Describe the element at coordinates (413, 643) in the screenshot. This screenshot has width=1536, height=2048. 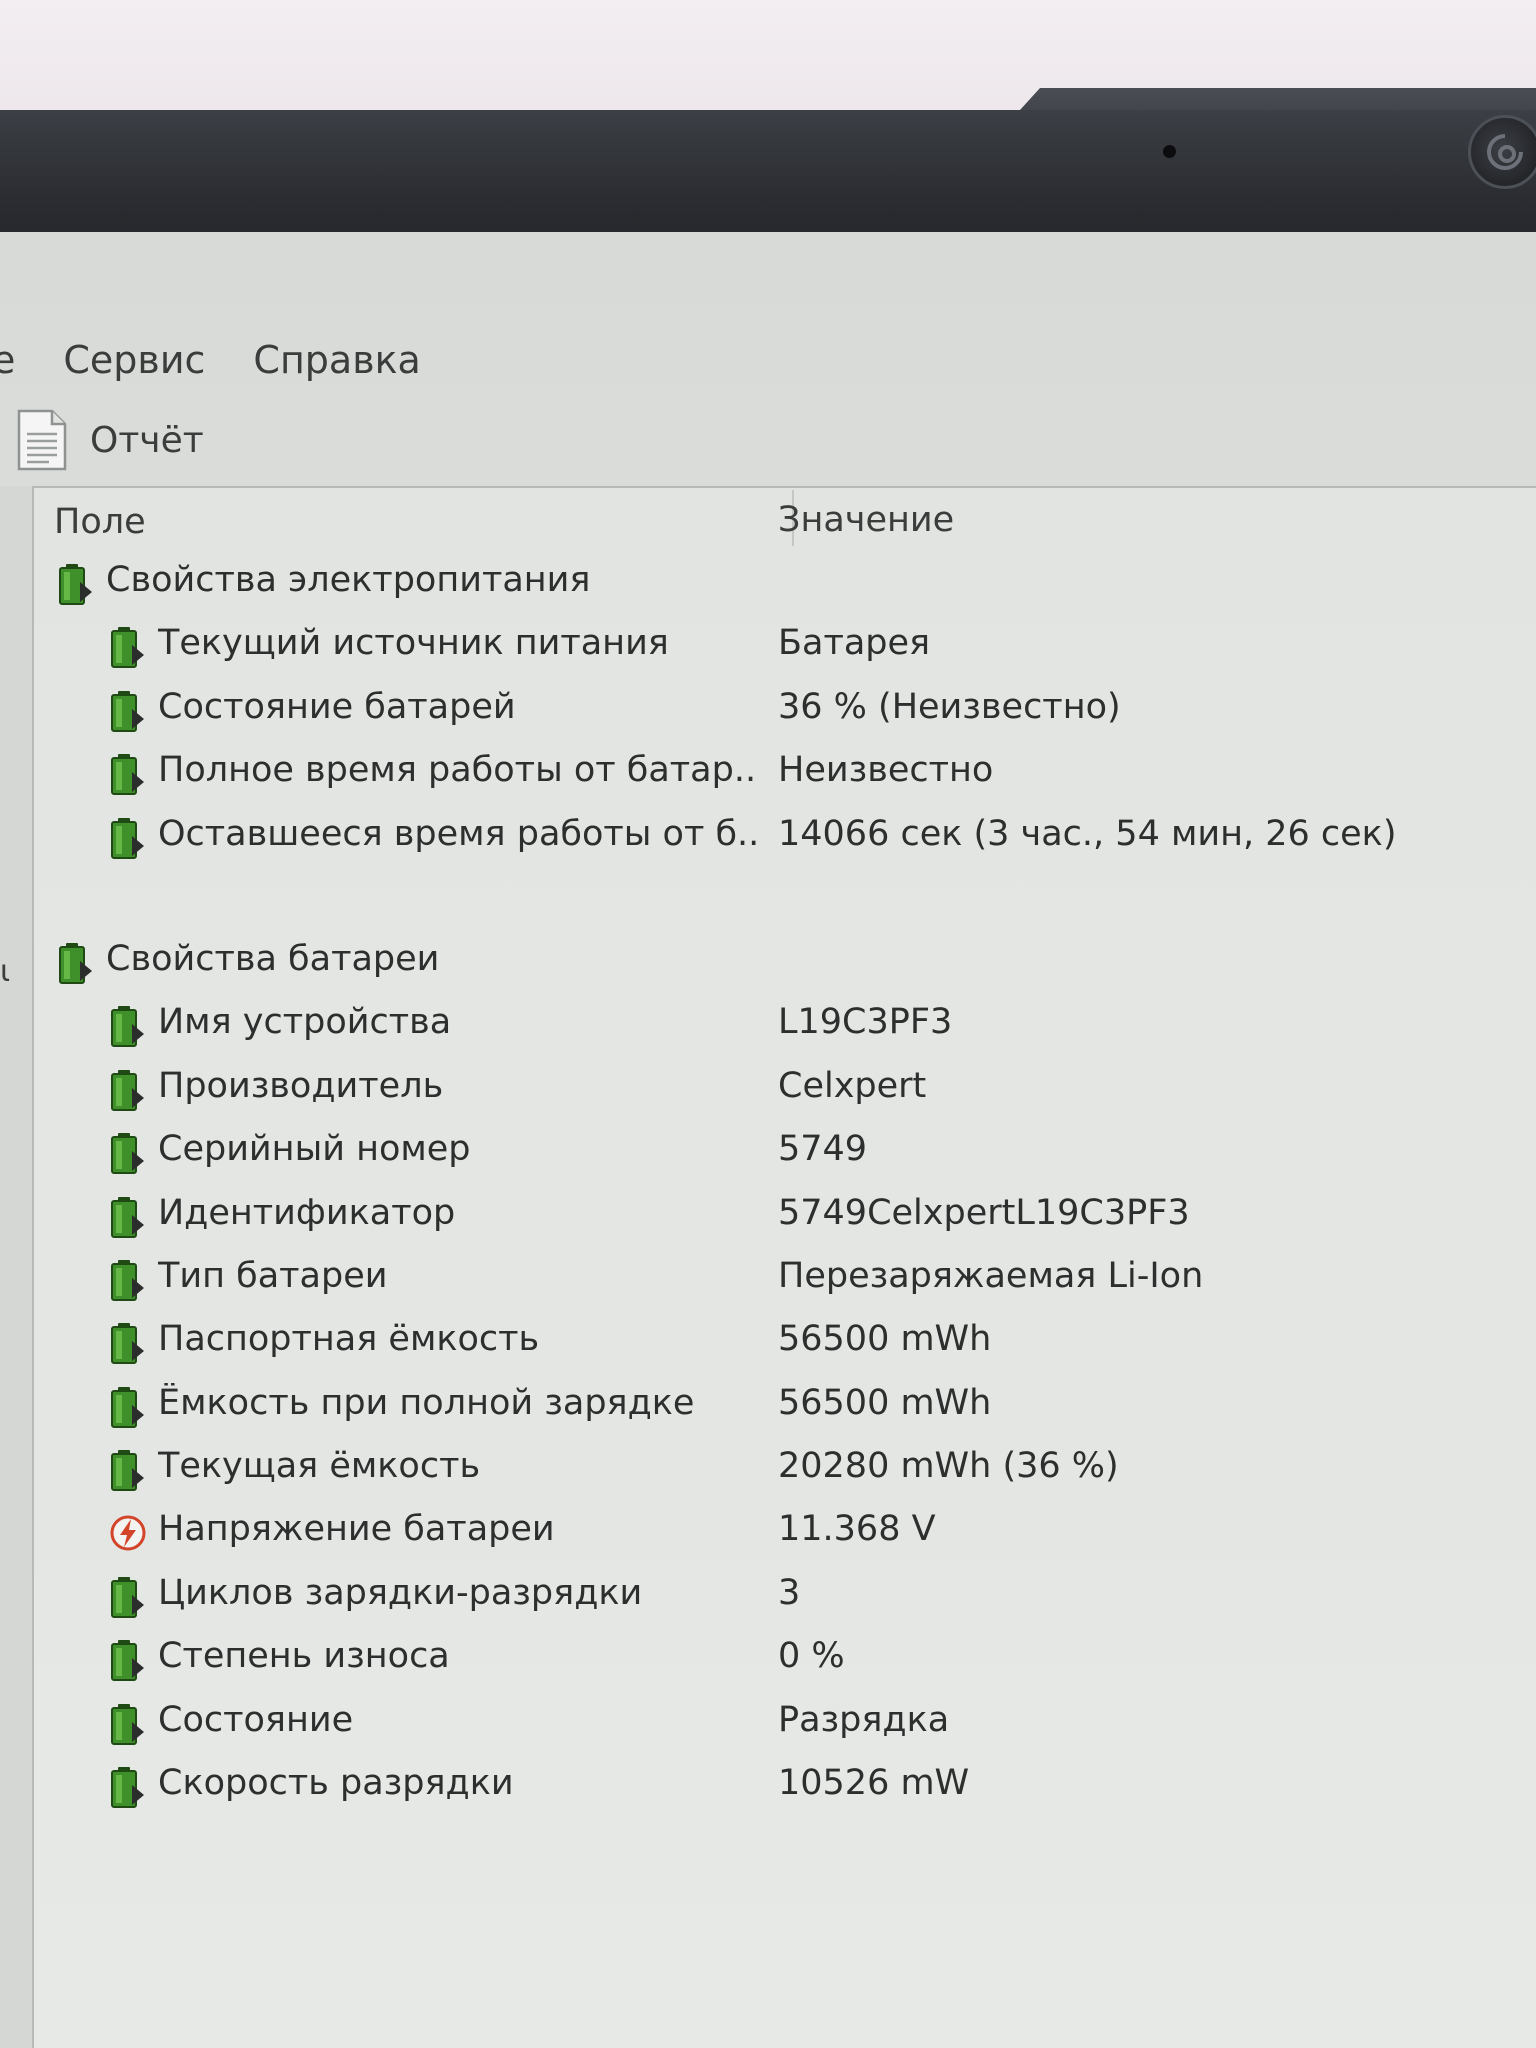
I see `property-label: Текущий источник питания` at that location.